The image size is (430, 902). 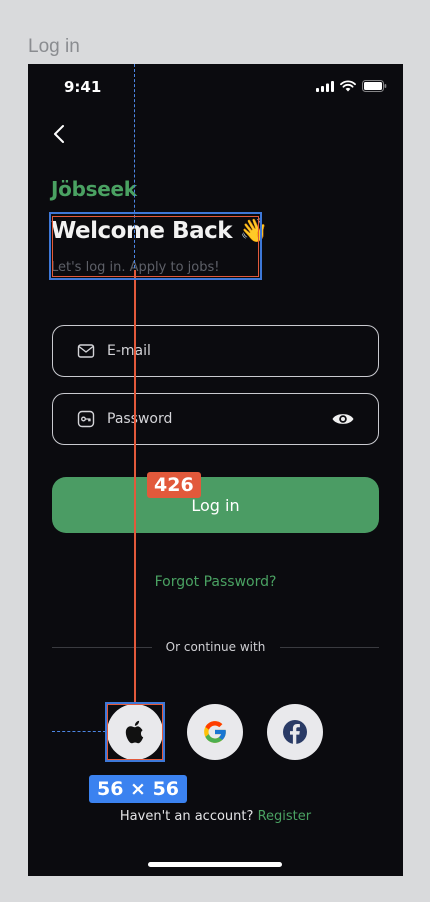 I want to click on register-prompt: Haven't an account? Register, so click(x=215, y=816).